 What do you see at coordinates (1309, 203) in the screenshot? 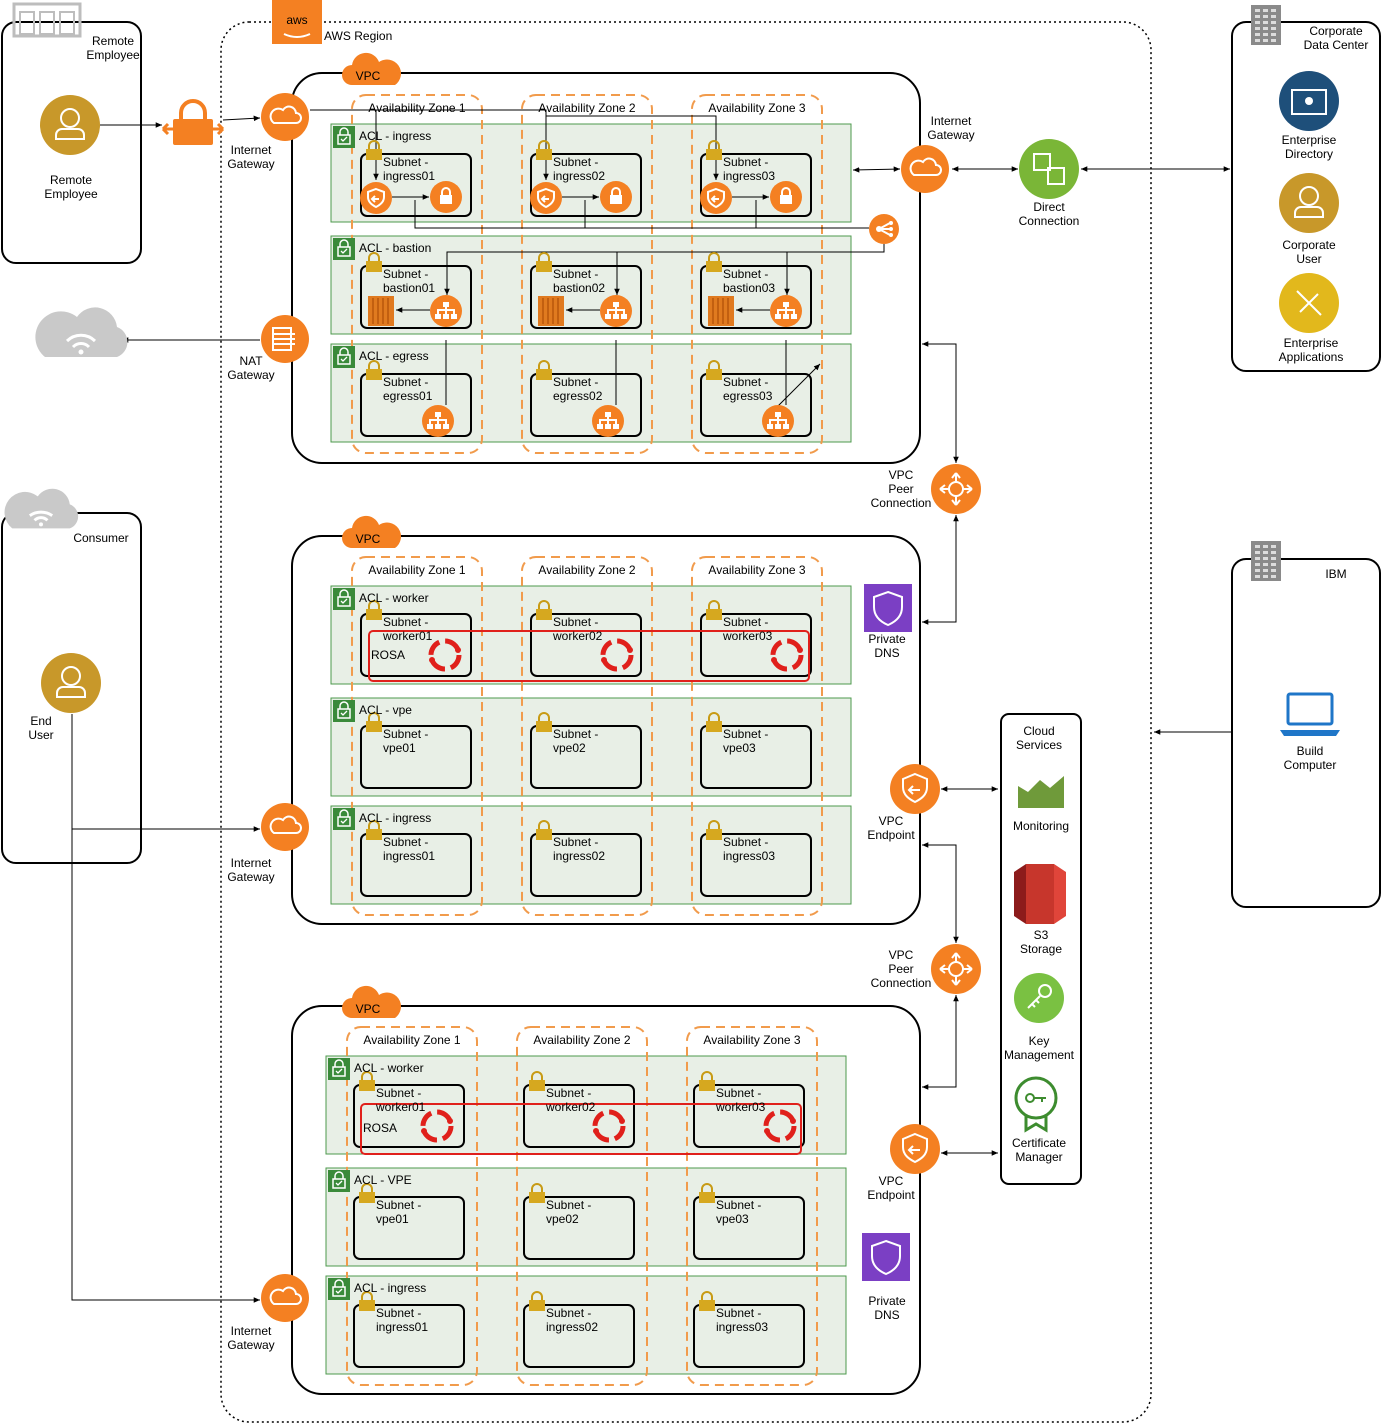
I see `corporate-user-person-icon` at bounding box center [1309, 203].